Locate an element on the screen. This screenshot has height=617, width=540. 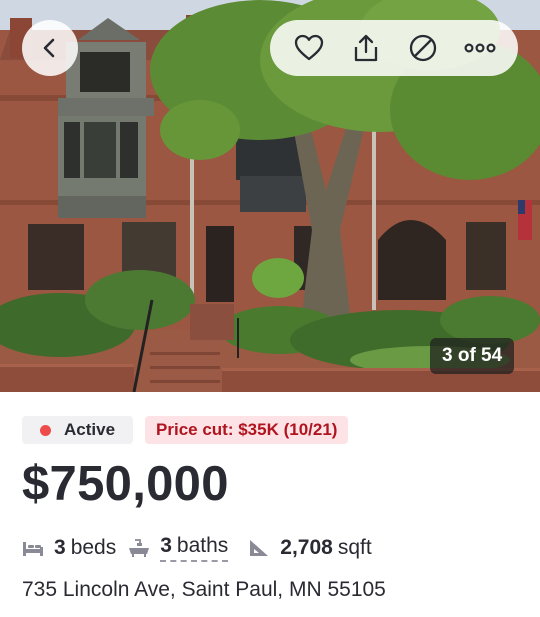
beds-fact: 3 beds is located at coordinates (69, 548).